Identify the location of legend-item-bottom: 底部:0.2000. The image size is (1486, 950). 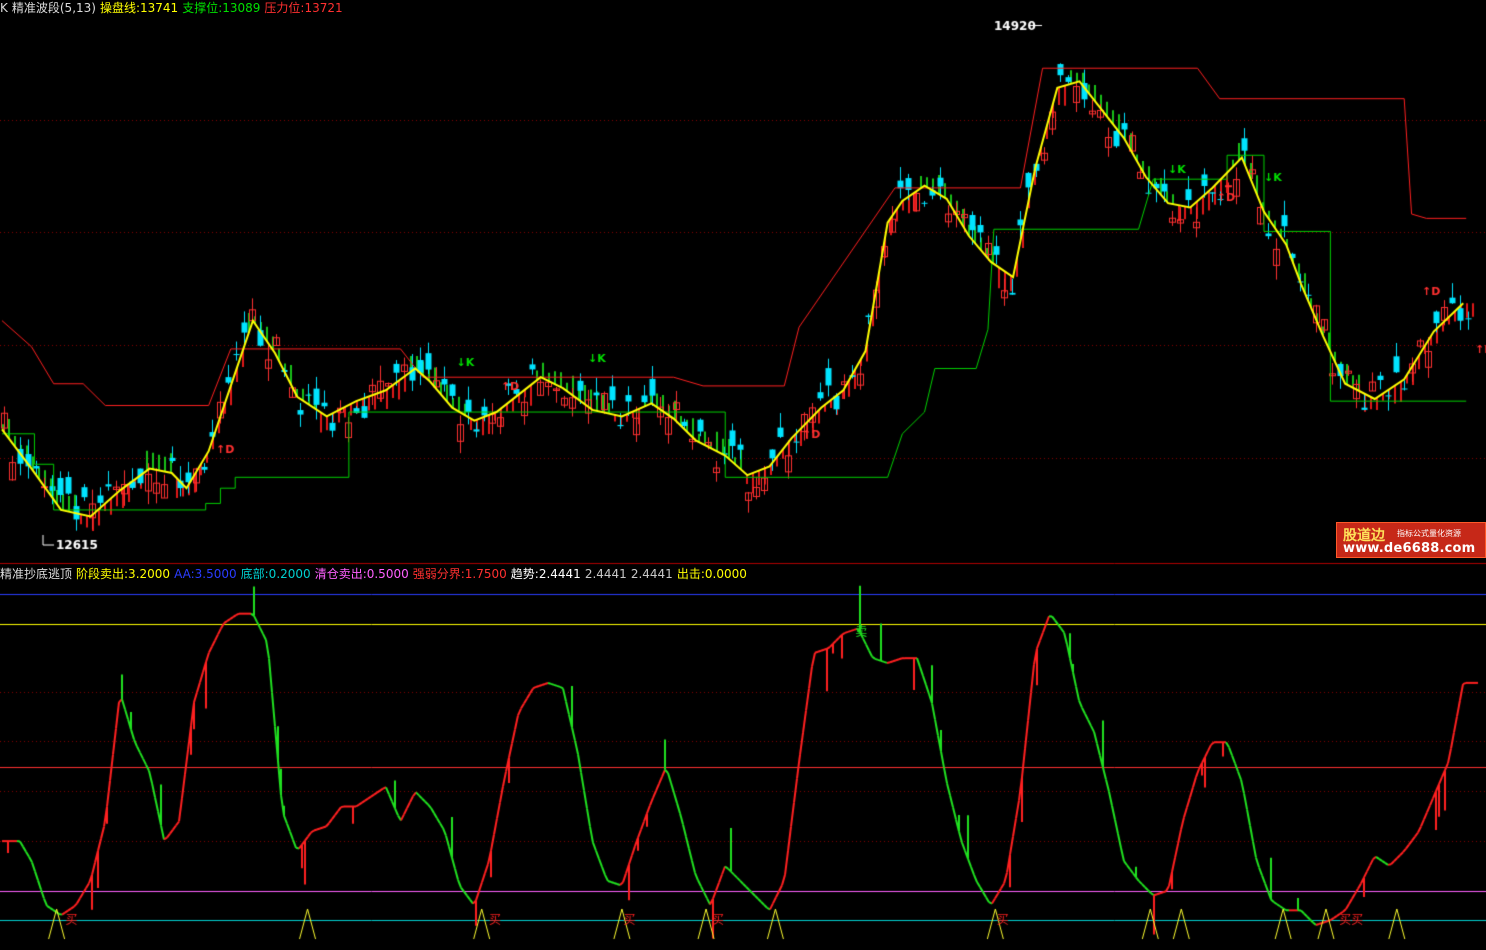
(275, 574).